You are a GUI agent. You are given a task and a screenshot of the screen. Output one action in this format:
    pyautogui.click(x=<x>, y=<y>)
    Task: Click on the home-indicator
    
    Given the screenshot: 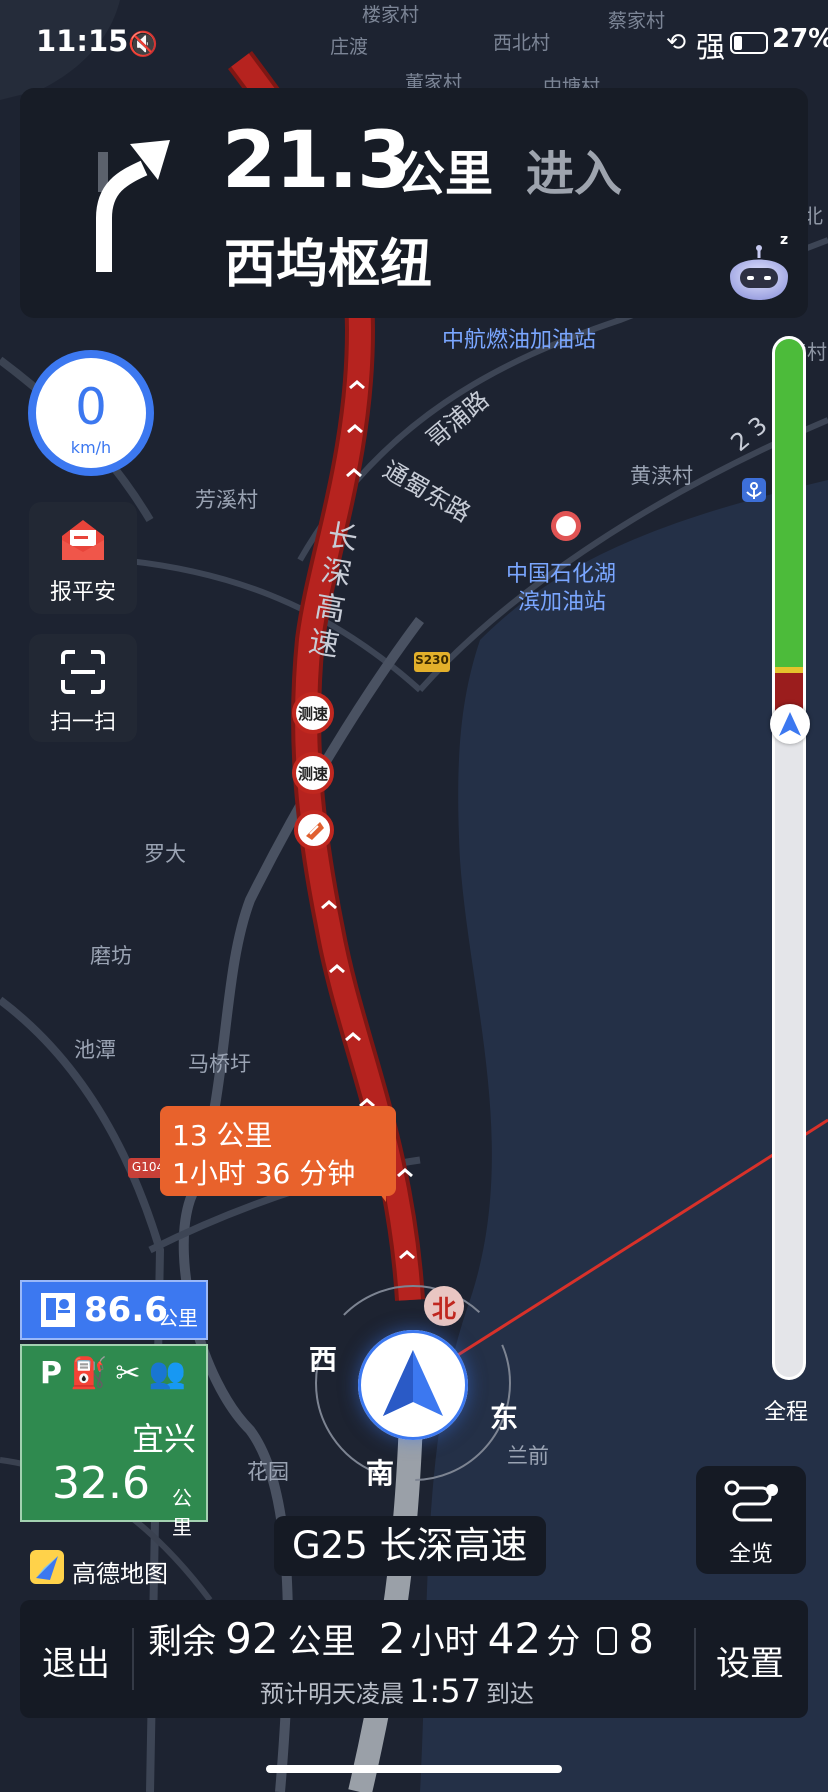 What is the action you would take?
    pyautogui.click(x=414, y=1769)
    